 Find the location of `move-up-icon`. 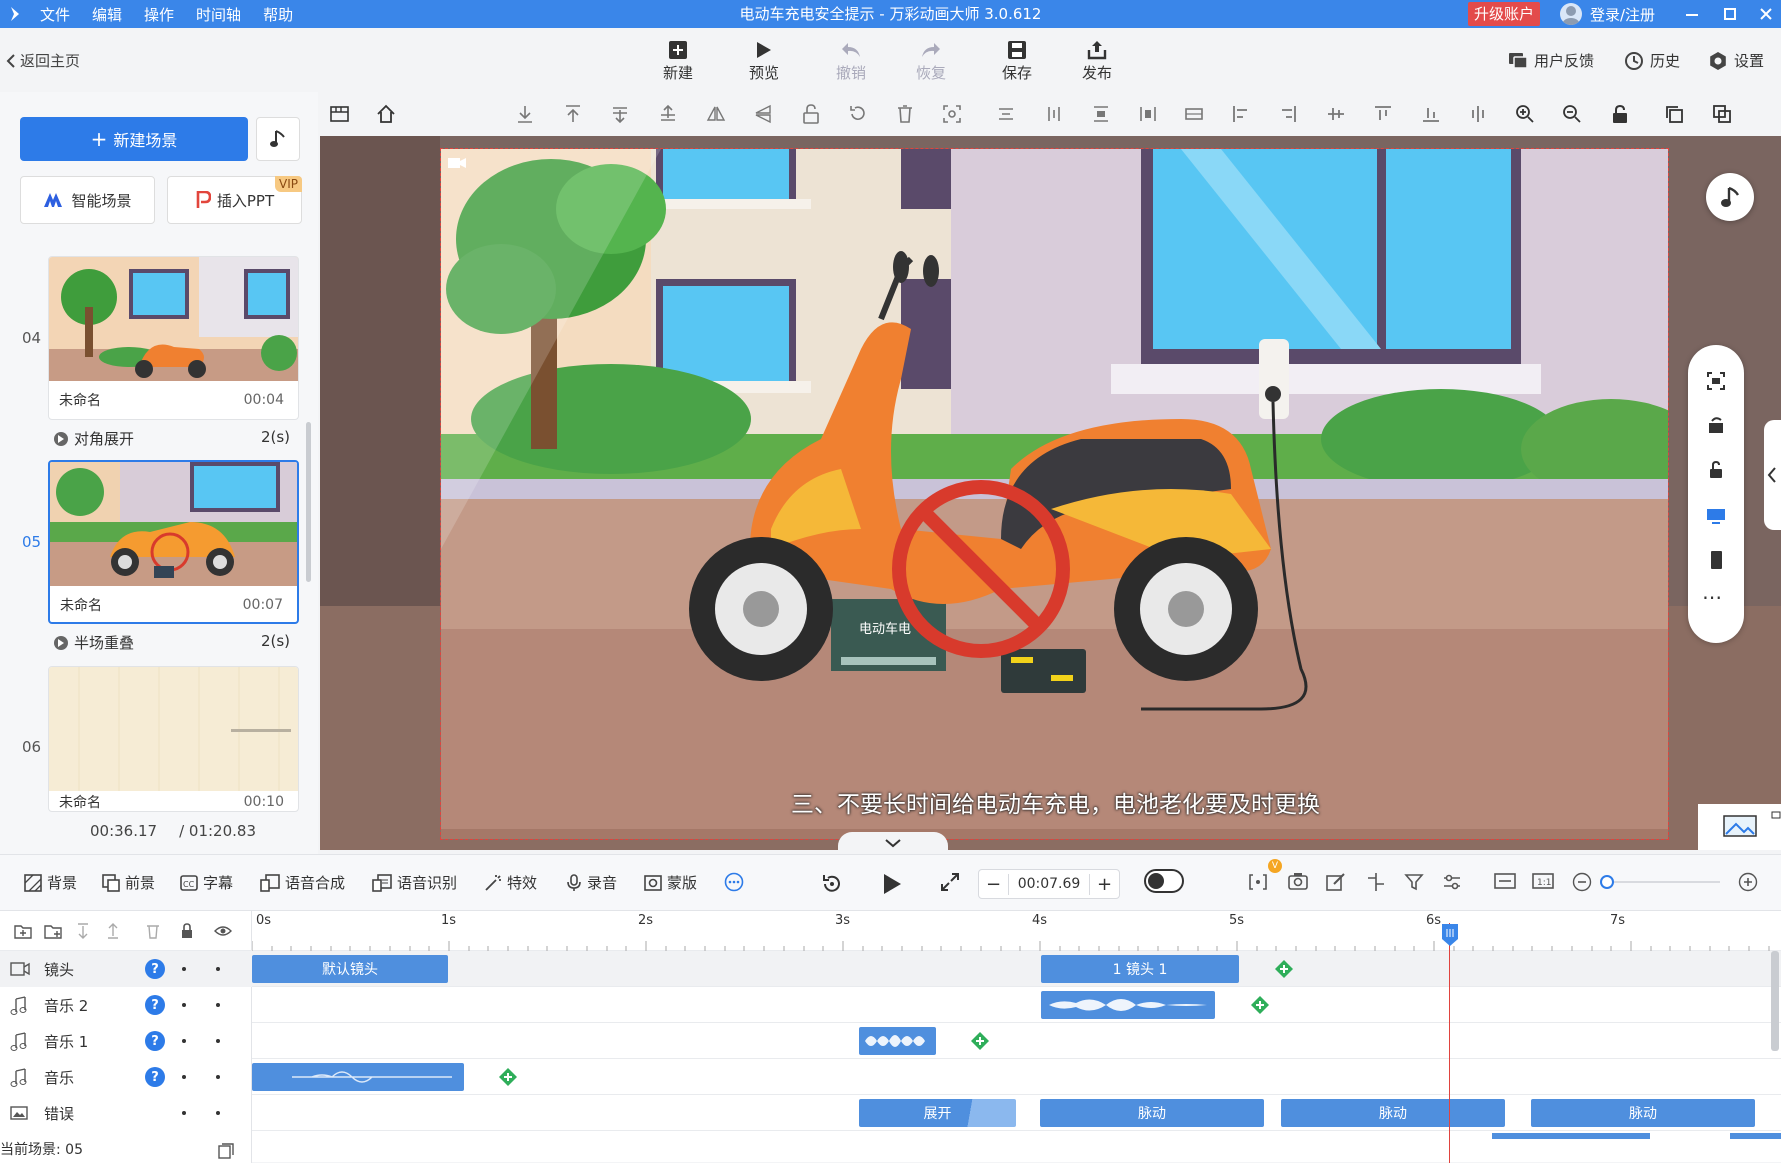

move-up-icon is located at coordinates (668, 114).